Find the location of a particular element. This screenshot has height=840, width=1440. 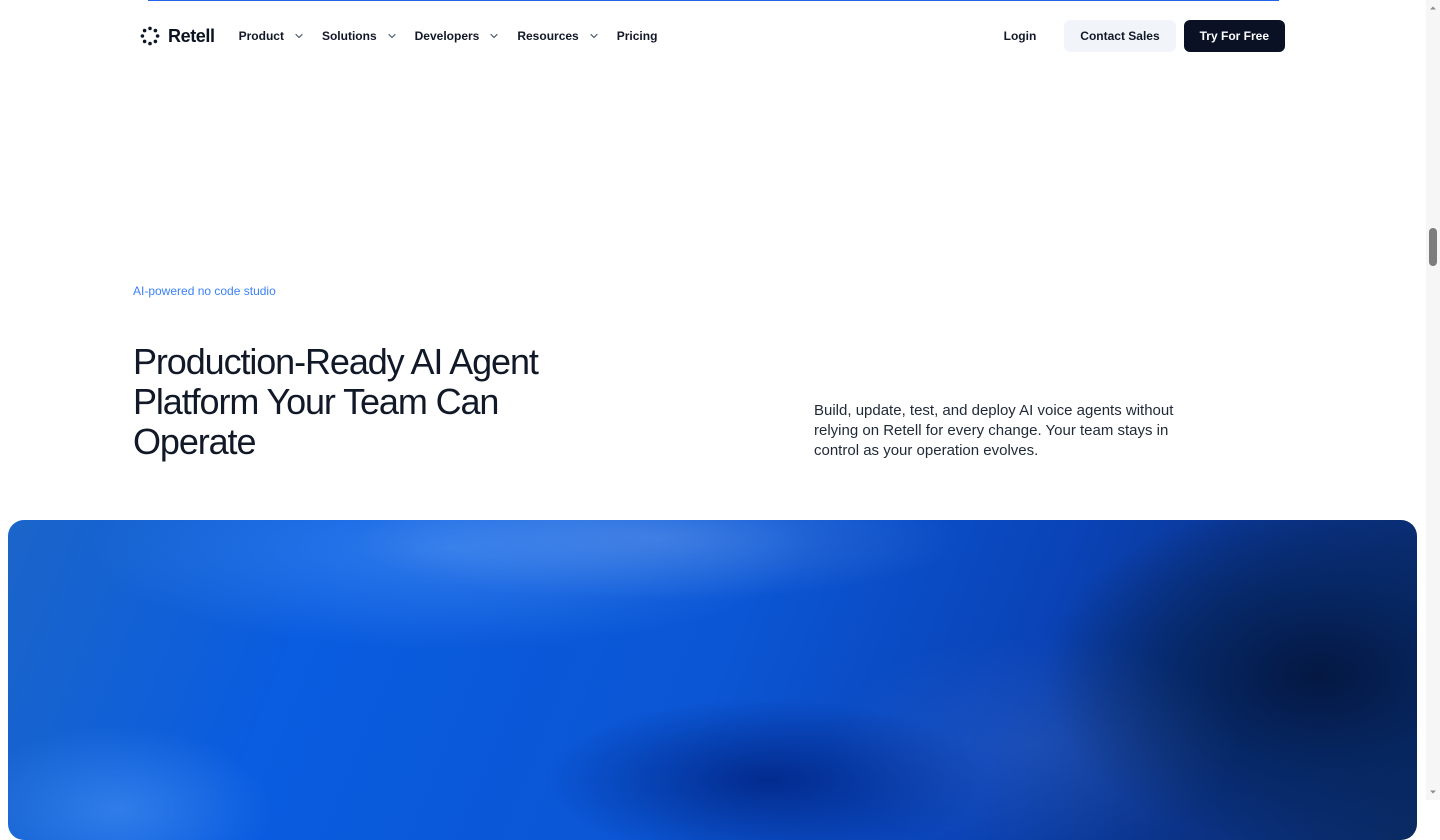

scrollbar-thumb is located at coordinates (1433, 247).